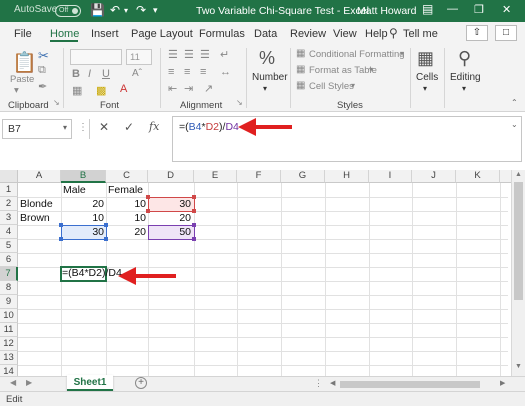 The height and width of the screenshot is (406, 525). Describe the element at coordinates (9, 260) in the screenshot. I see `row-header-6: 6` at that location.